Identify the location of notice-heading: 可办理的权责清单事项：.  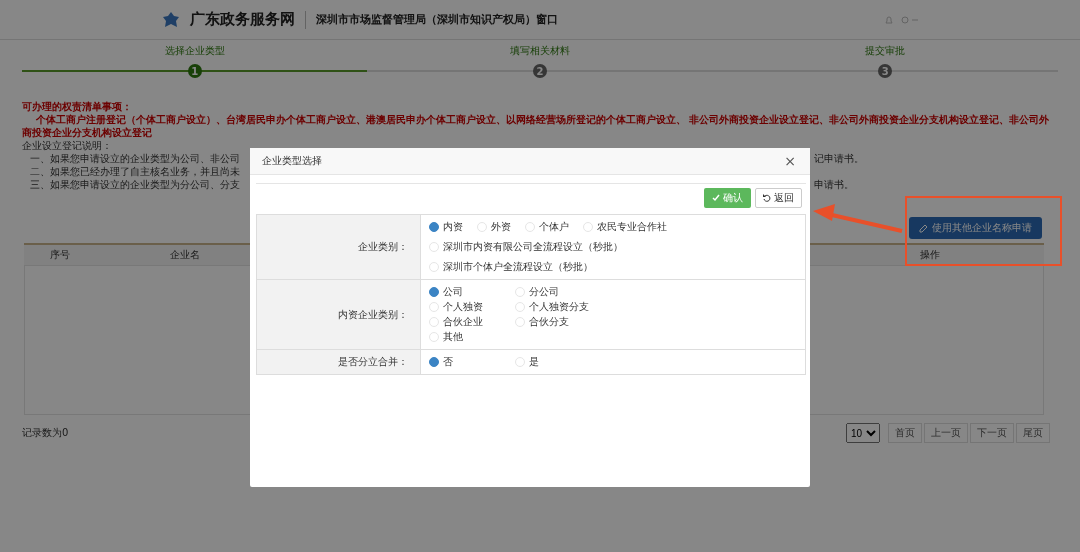
(77, 106).